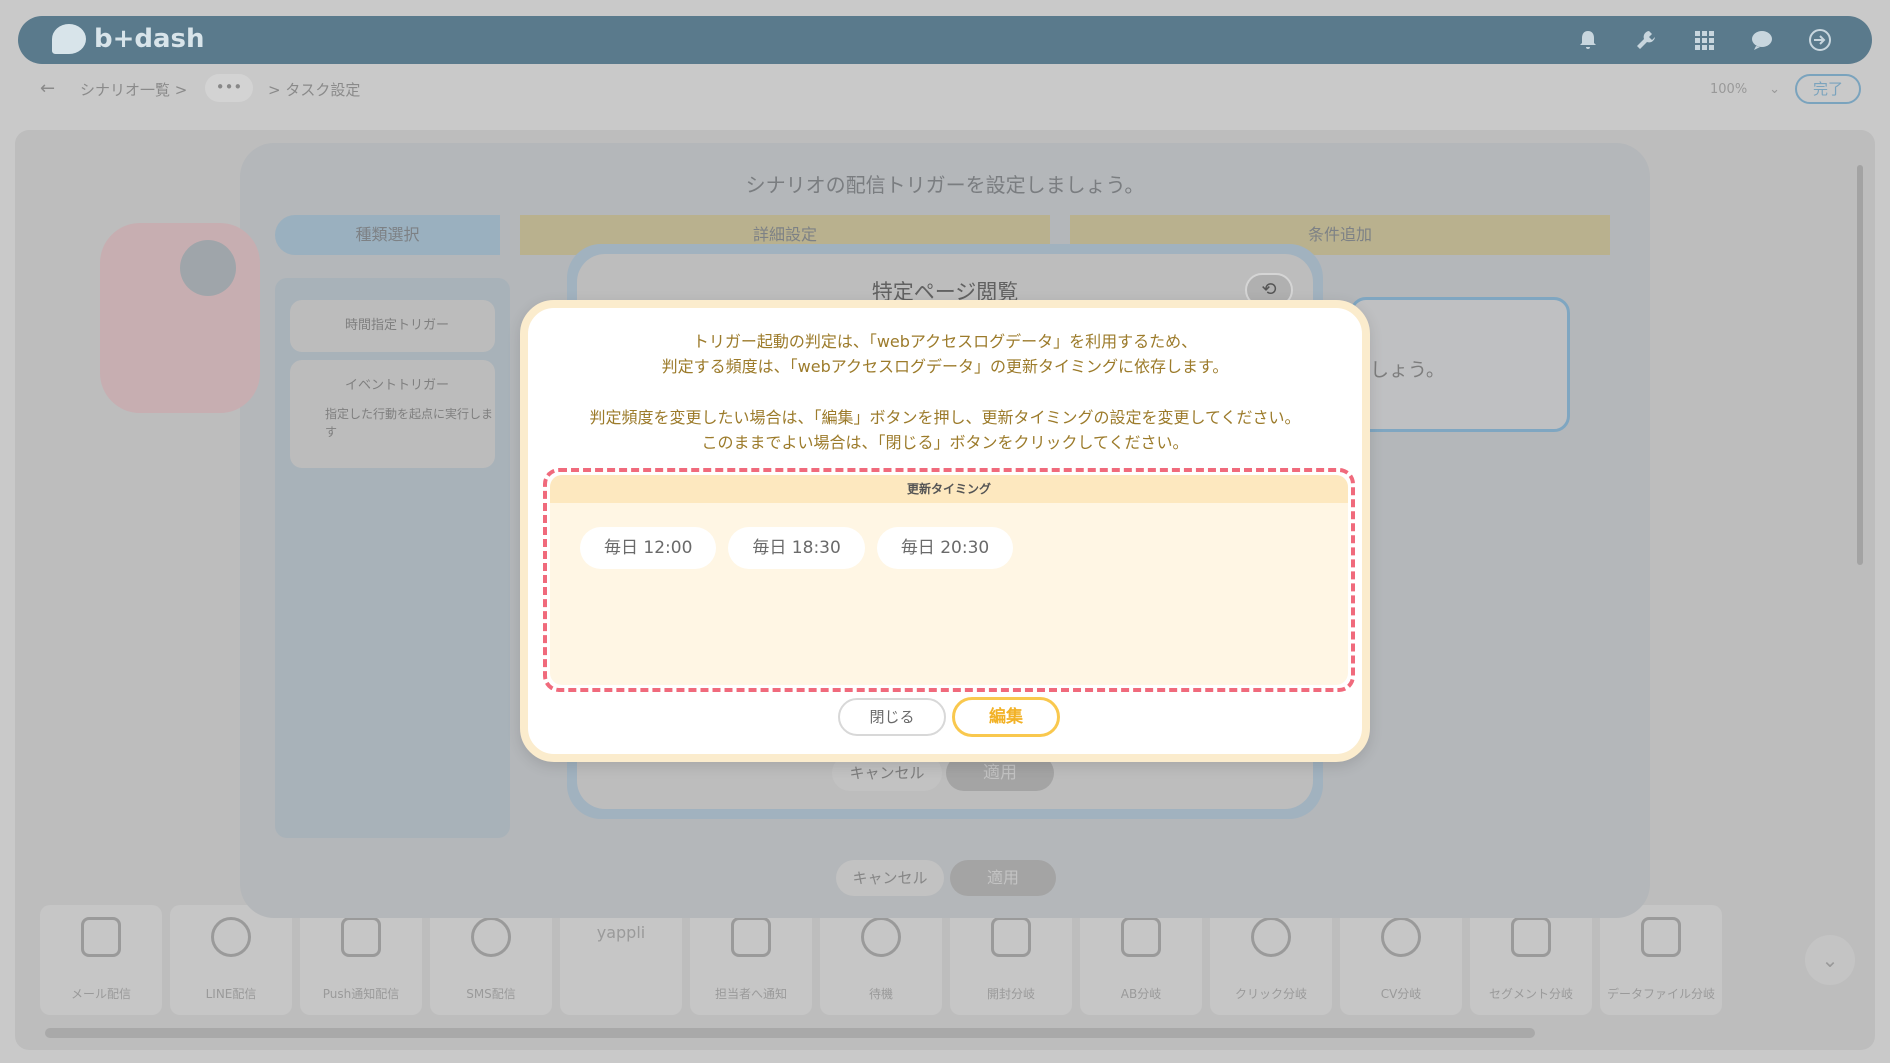 Image resolution: width=1890 pixels, height=1063 pixels. Describe the element at coordinates (1828, 89) in the screenshot. I see `finish-button: 完了` at that location.